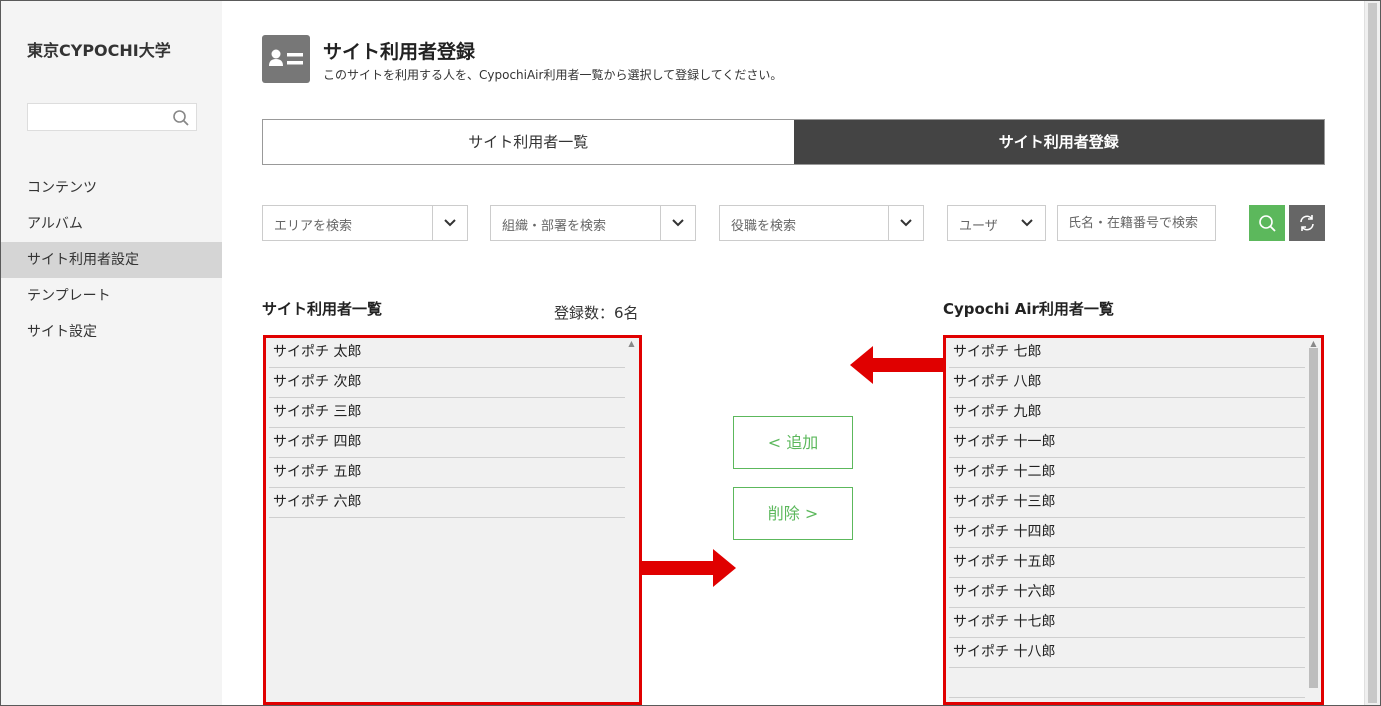  What do you see at coordinates (1313, 518) in the screenshot?
I see `scrollbar-thumb` at bounding box center [1313, 518].